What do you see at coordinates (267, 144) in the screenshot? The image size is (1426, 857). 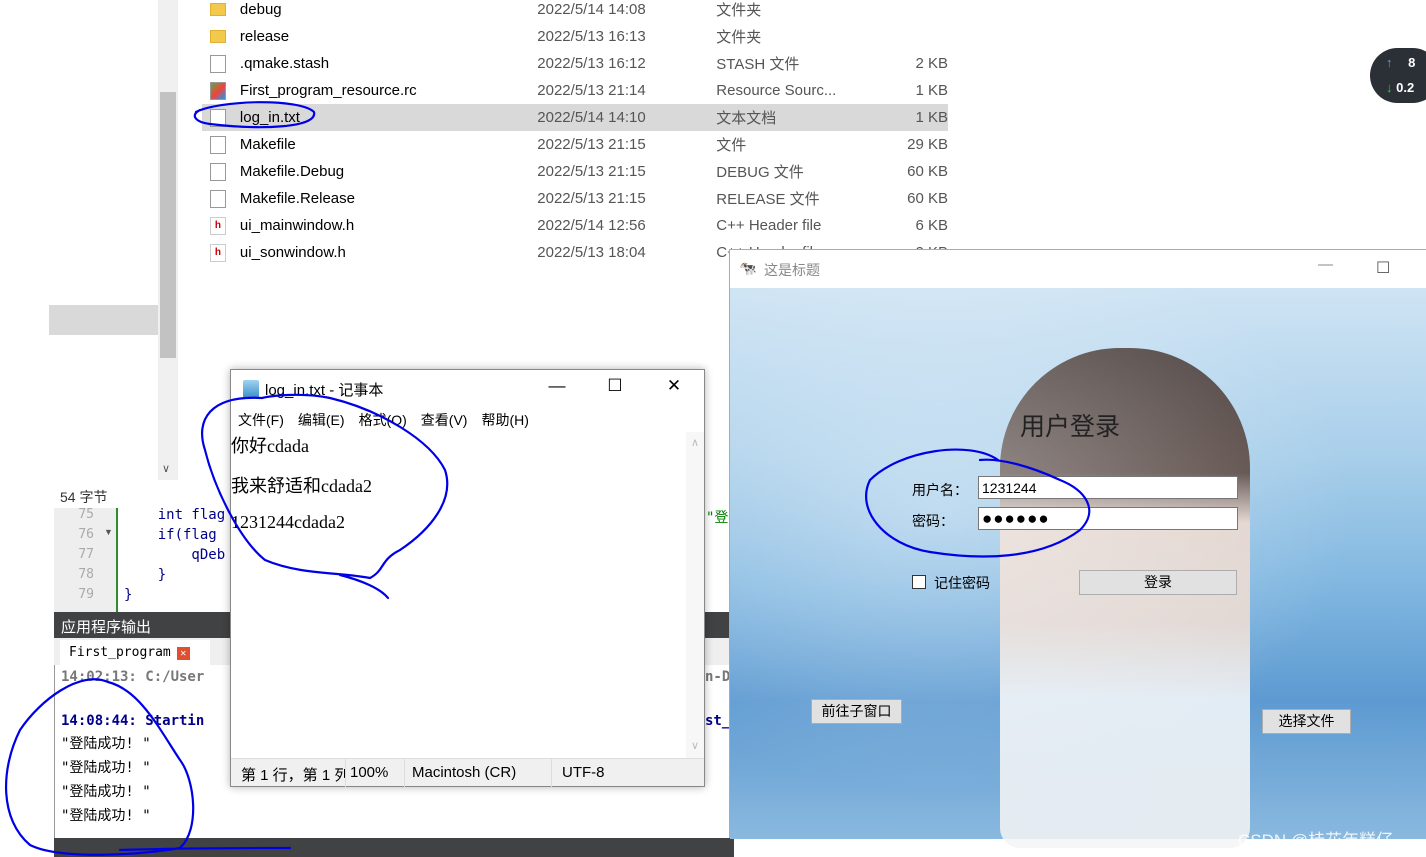 I see `file-name: Makefile` at bounding box center [267, 144].